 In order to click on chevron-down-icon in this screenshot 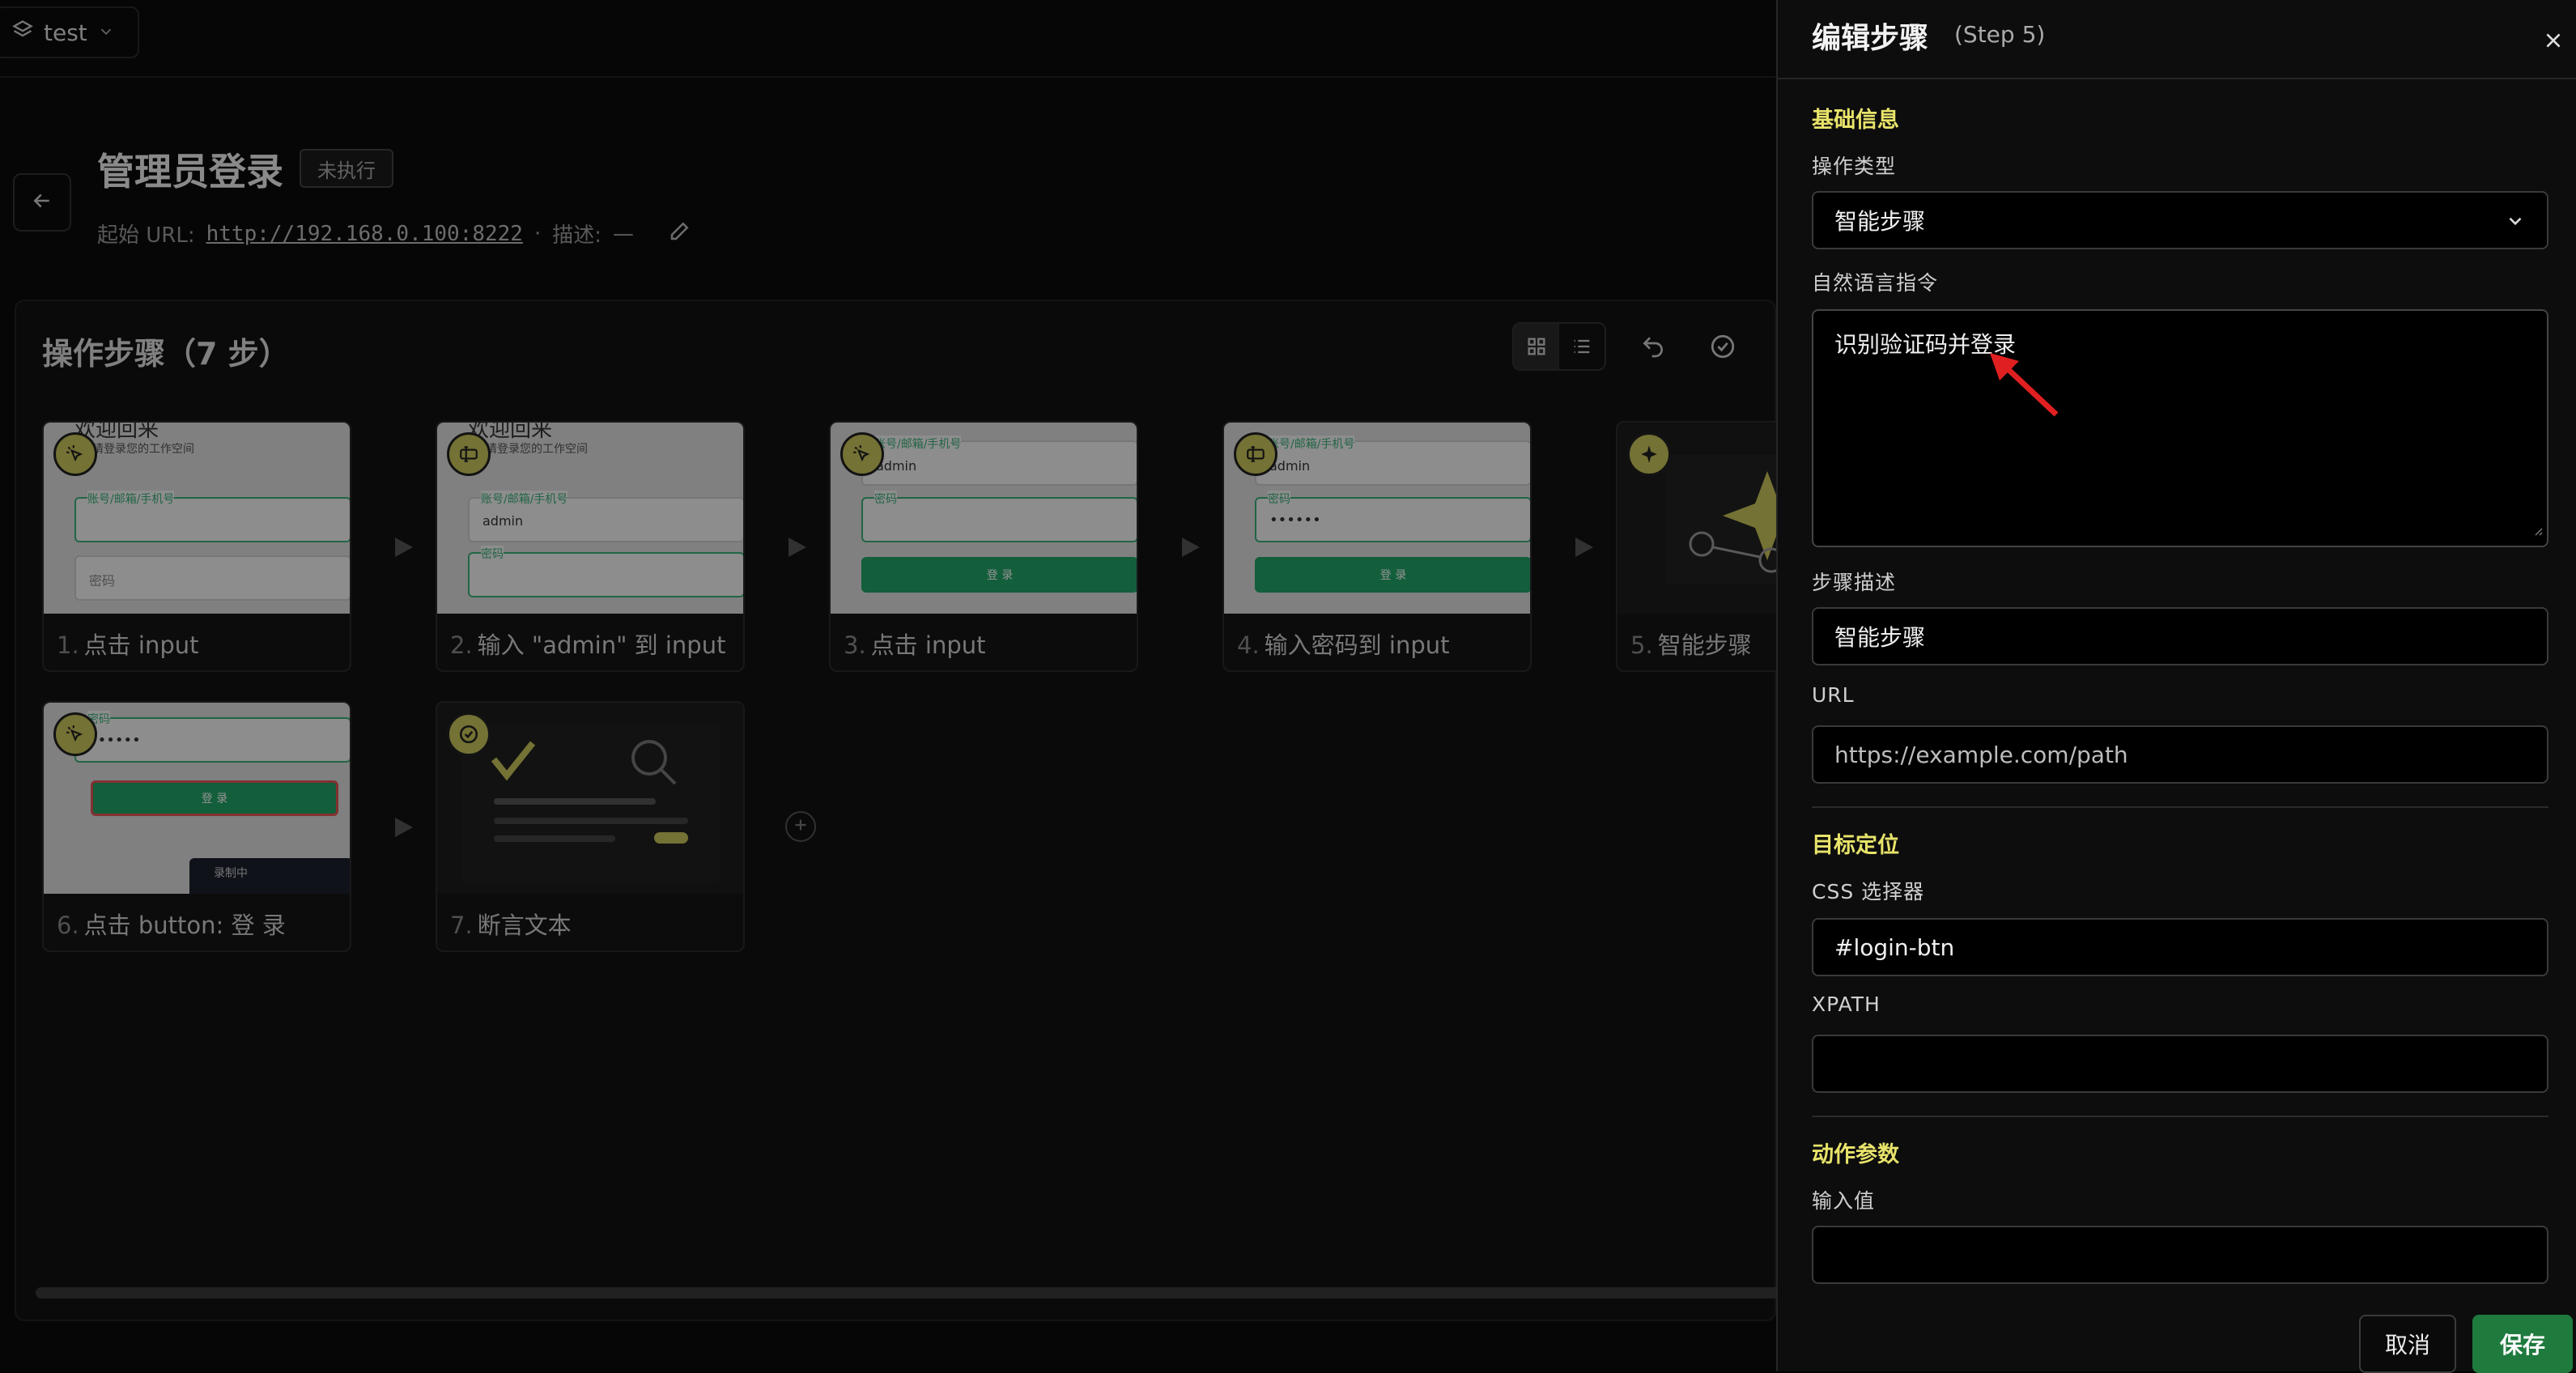, I will do `click(2516, 223)`.